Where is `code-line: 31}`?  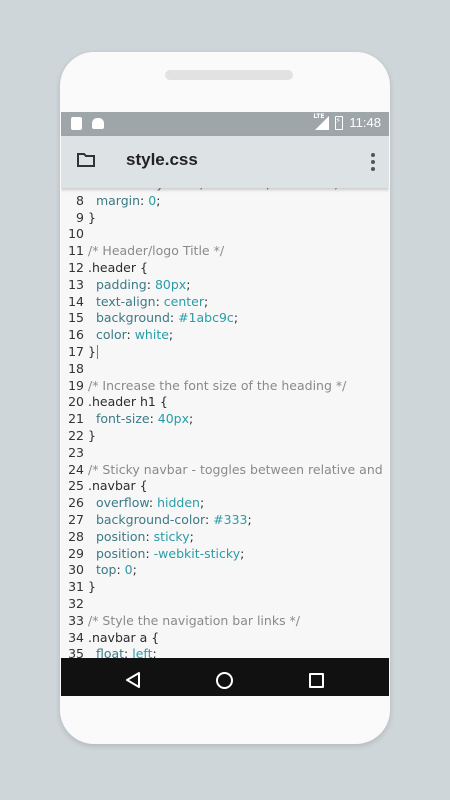
code-line: 31} is located at coordinates (222, 587).